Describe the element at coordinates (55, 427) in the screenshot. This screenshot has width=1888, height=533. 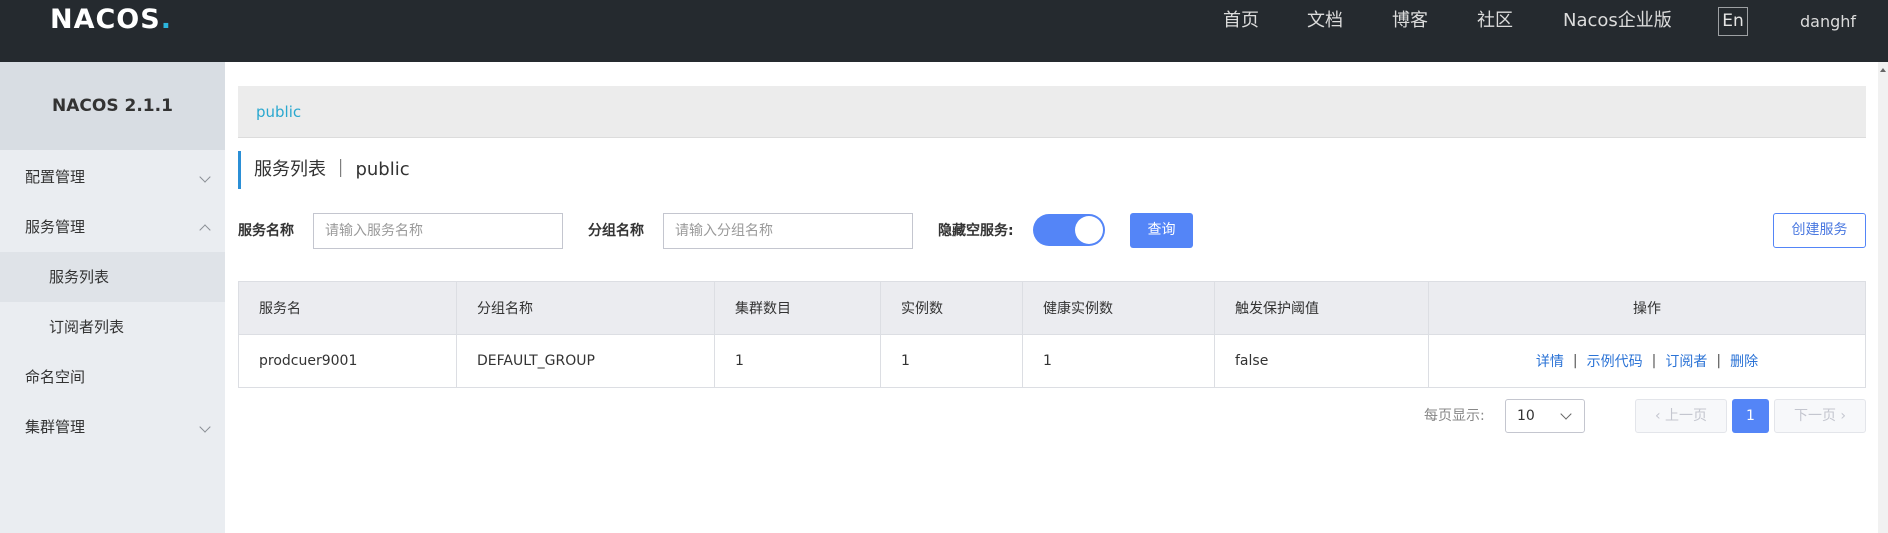
I see `sidebar-item-label: 集群管理` at that location.